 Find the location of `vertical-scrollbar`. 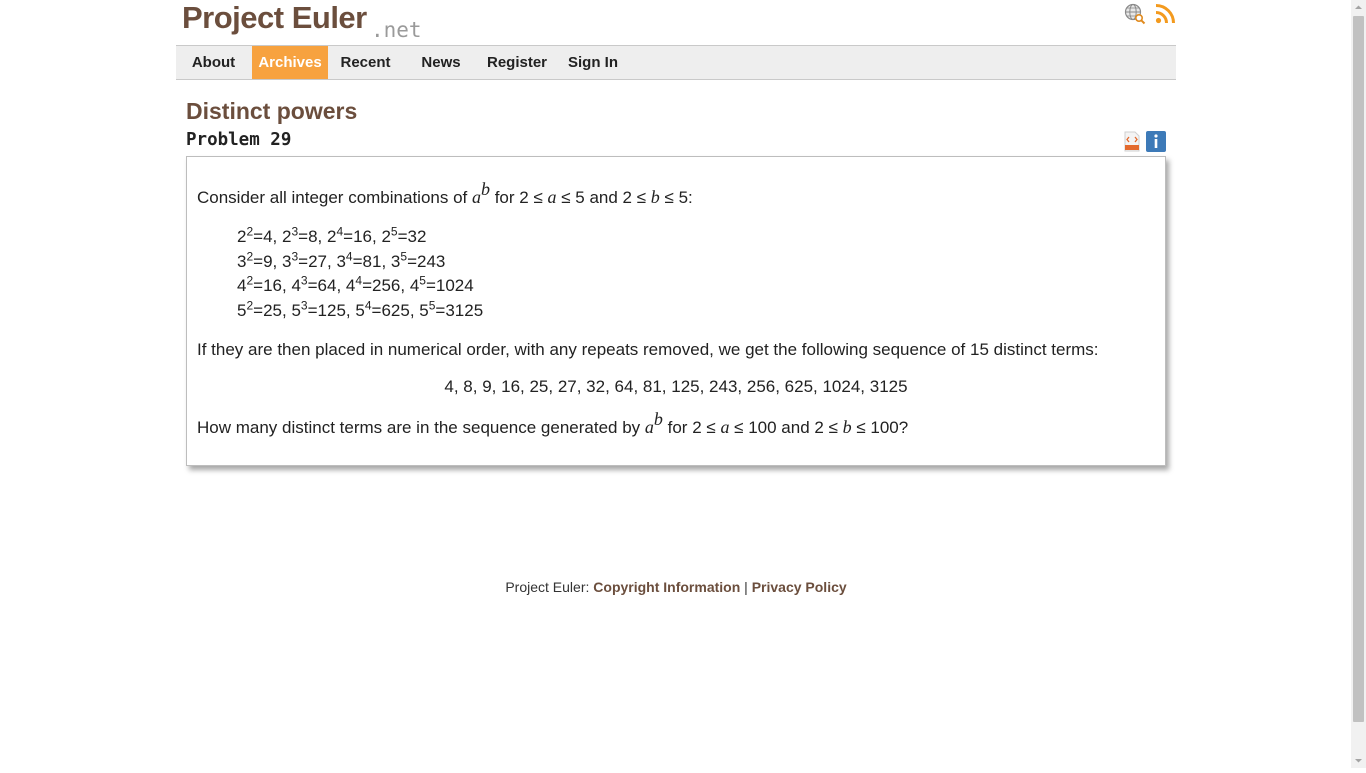

vertical-scrollbar is located at coordinates (1358, 384).